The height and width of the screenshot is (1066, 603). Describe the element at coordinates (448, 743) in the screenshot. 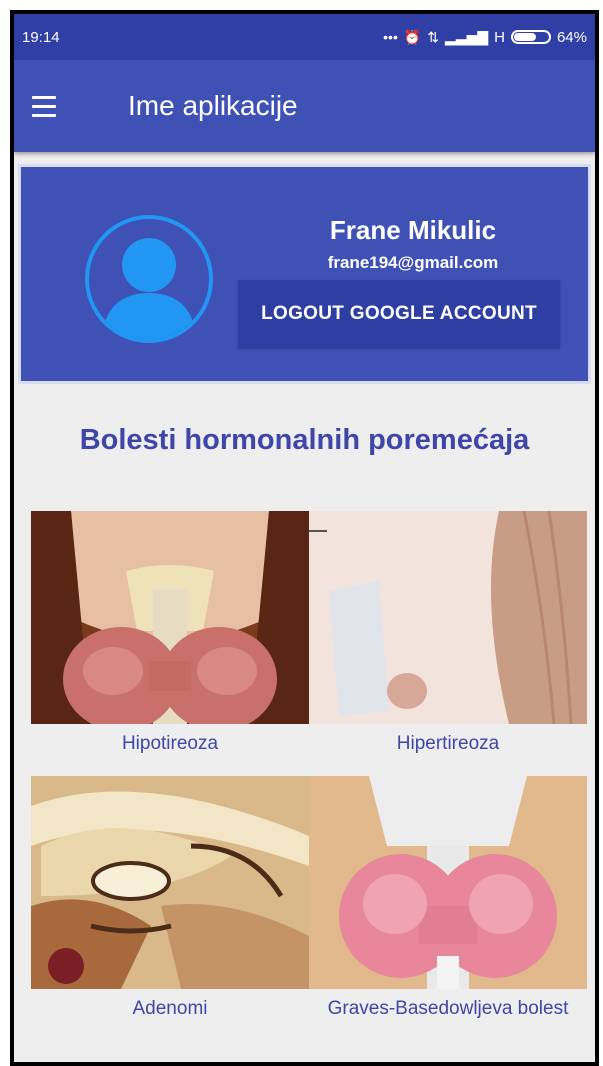

I see `tile-label: Hipertireoza` at that location.